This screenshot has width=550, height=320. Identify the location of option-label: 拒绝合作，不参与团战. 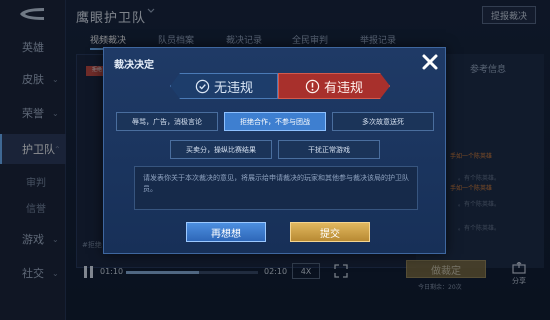
(275, 121).